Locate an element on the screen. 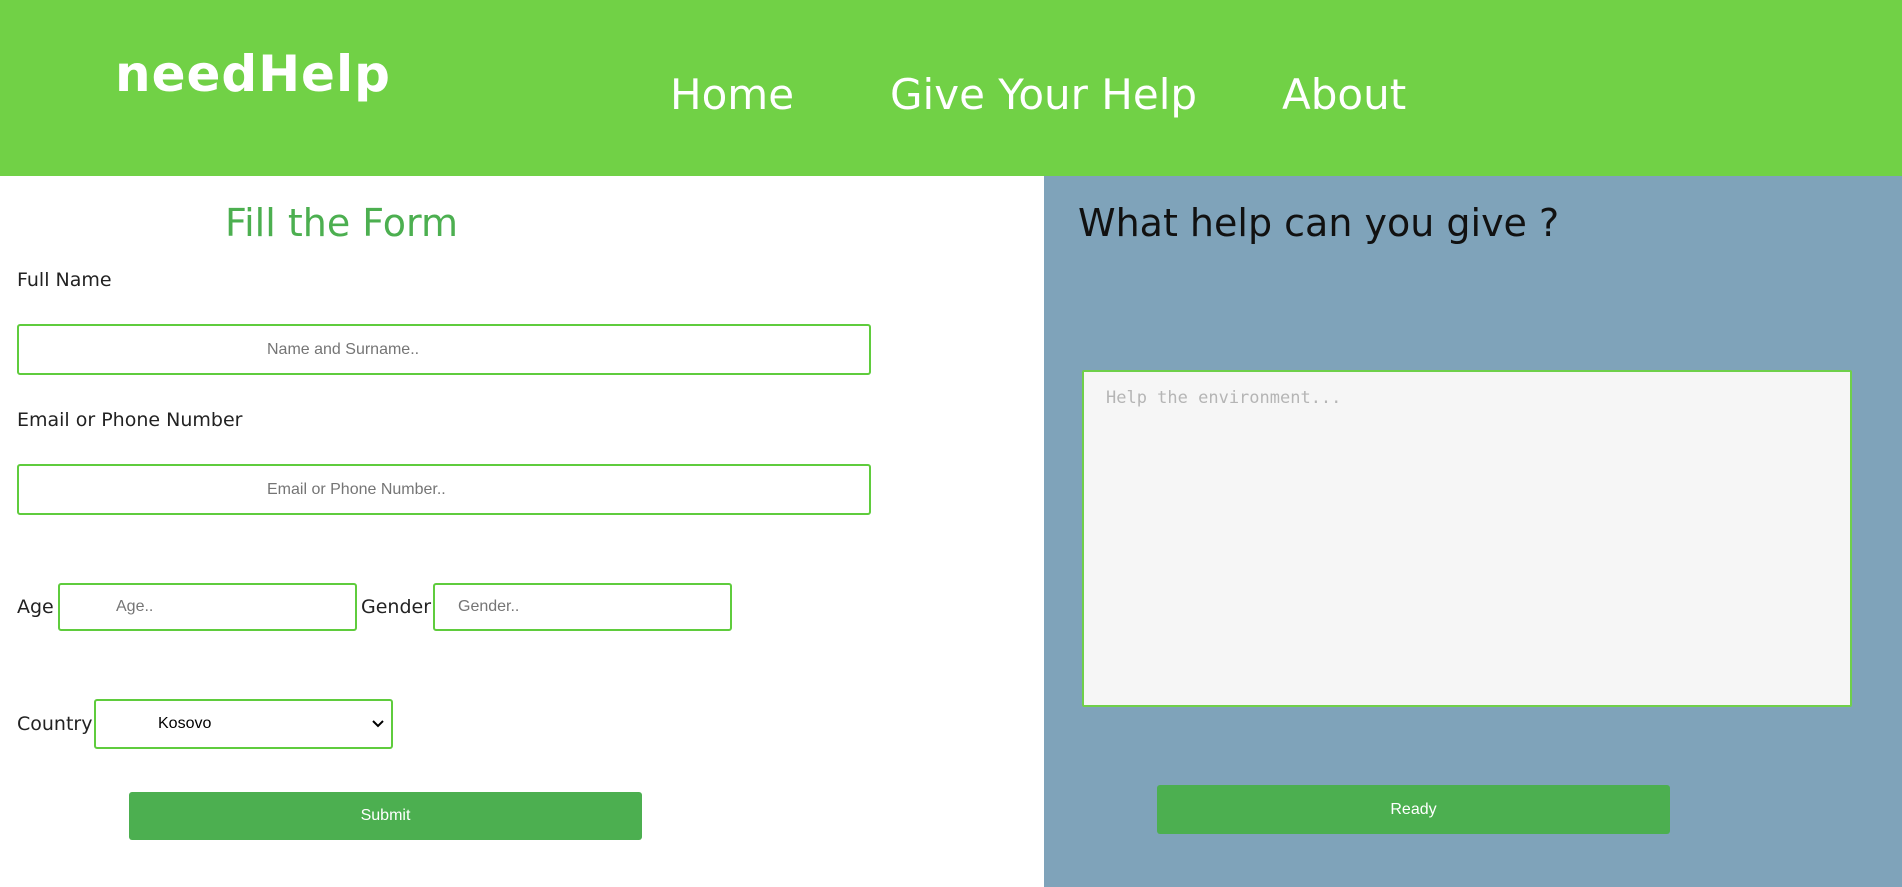 This screenshot has width=1902, height=887. email-label: Email or Phone Number is located at coordinates (130, 420).